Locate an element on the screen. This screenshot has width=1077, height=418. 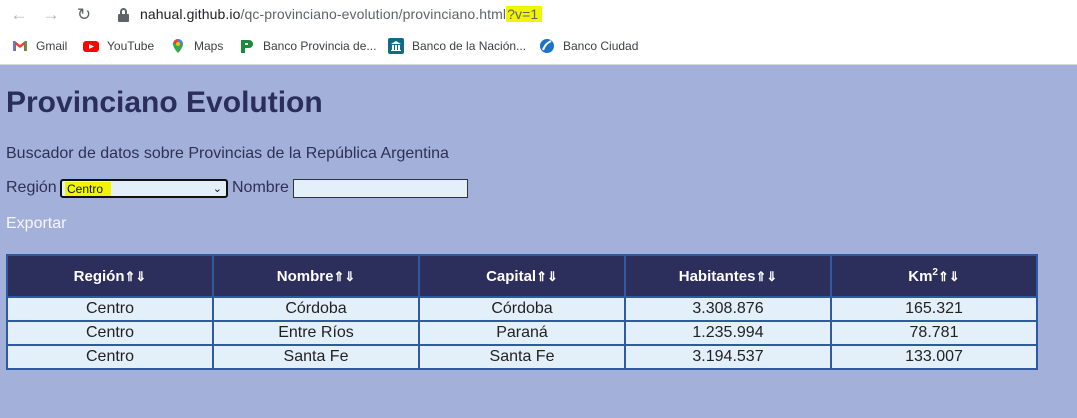
bookmark-maps: Maps is located at coordinates (196, 46).